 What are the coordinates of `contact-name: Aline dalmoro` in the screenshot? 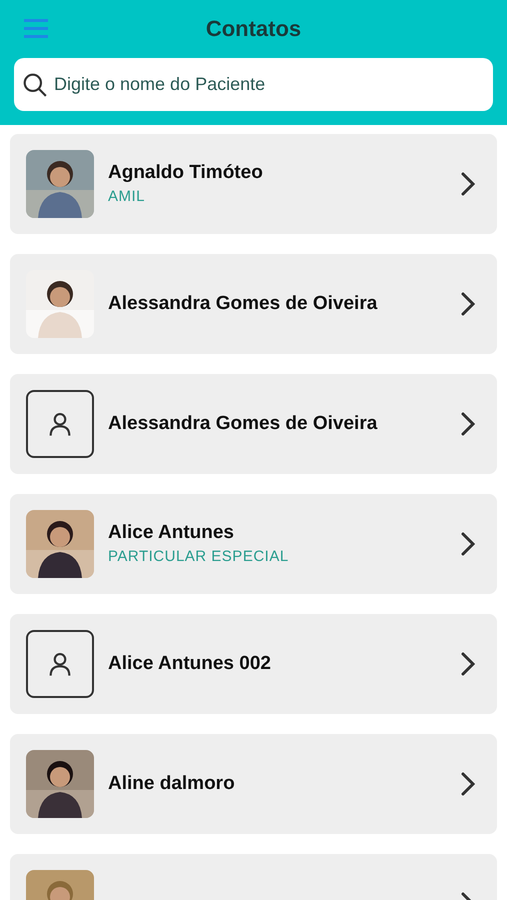 It's located at (172, 784).